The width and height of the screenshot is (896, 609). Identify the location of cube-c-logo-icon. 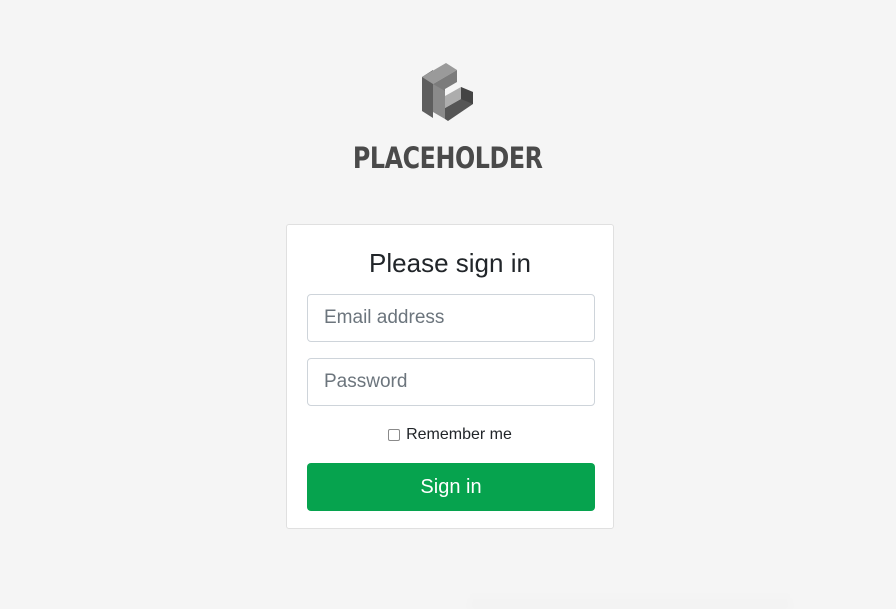
(447, 92).